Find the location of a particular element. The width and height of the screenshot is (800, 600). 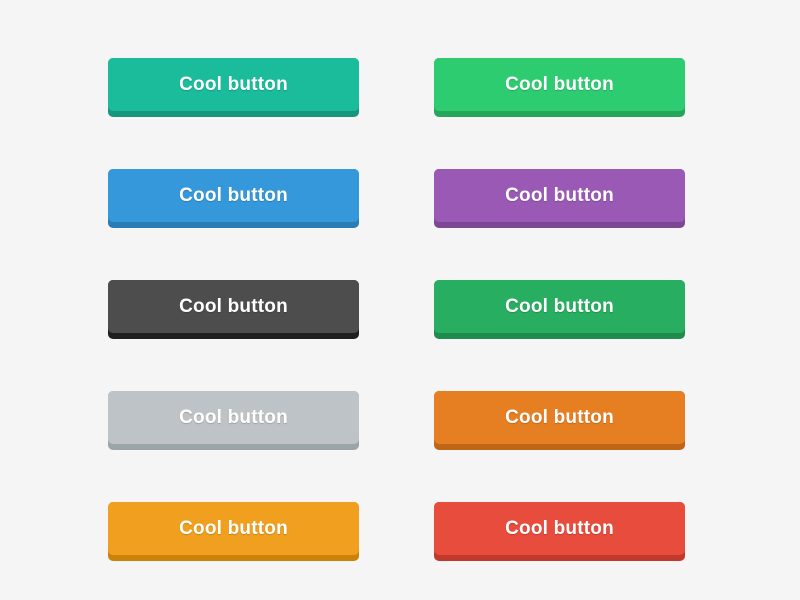

cool-button-nephritis-green: Cool button is located at coordinates (559, 309).